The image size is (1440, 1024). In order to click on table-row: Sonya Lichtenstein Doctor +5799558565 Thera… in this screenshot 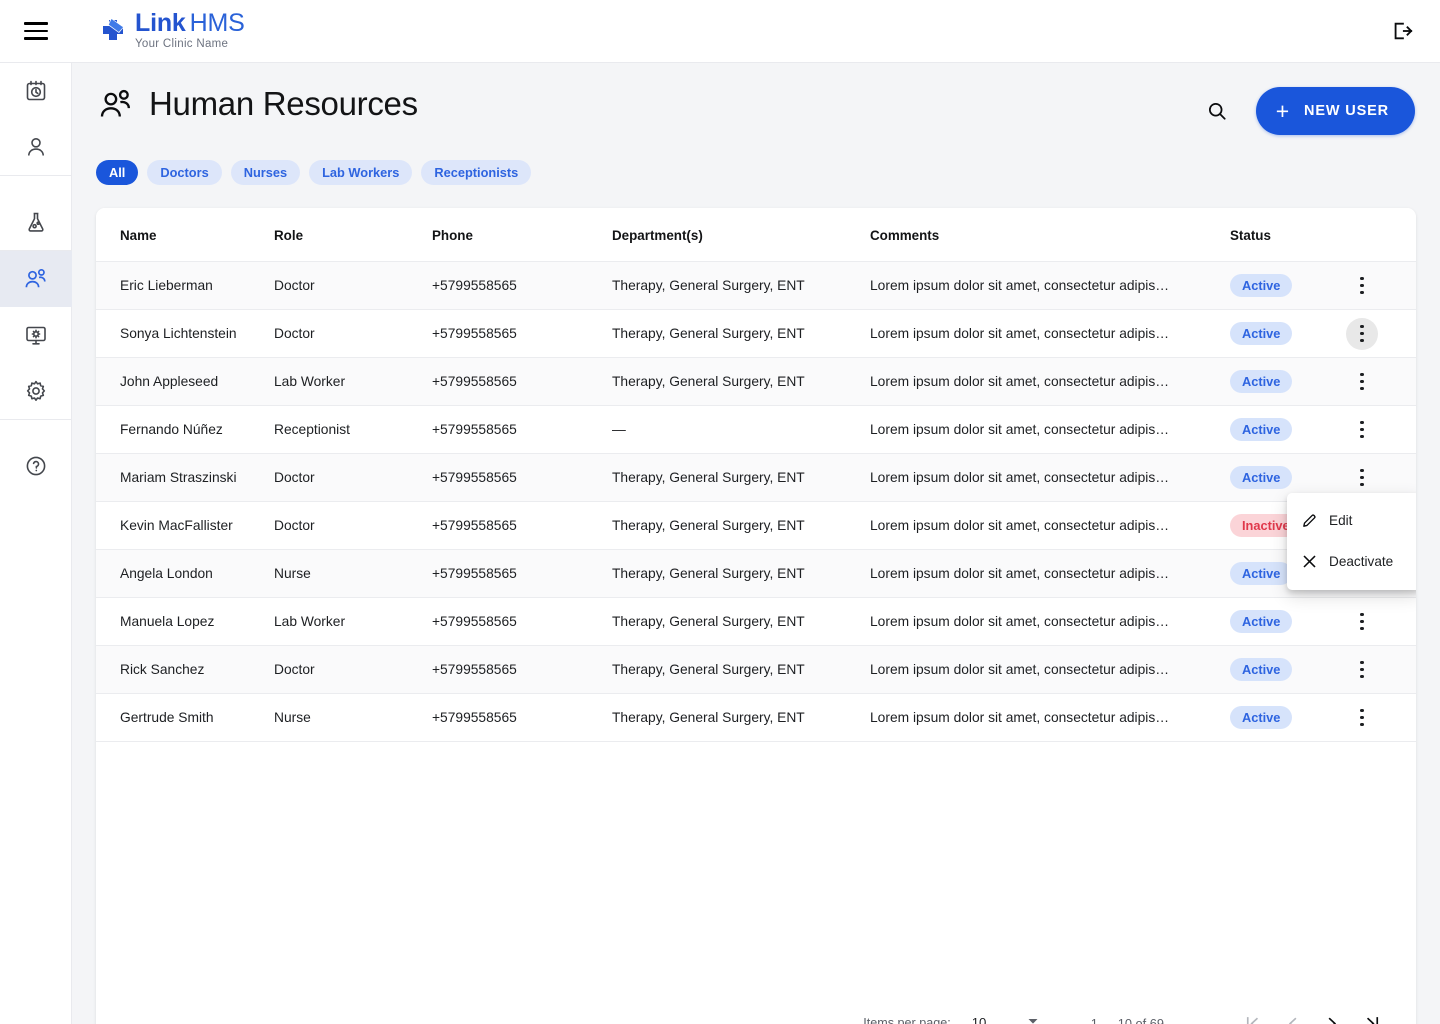, I will do `click(756, 333)`.